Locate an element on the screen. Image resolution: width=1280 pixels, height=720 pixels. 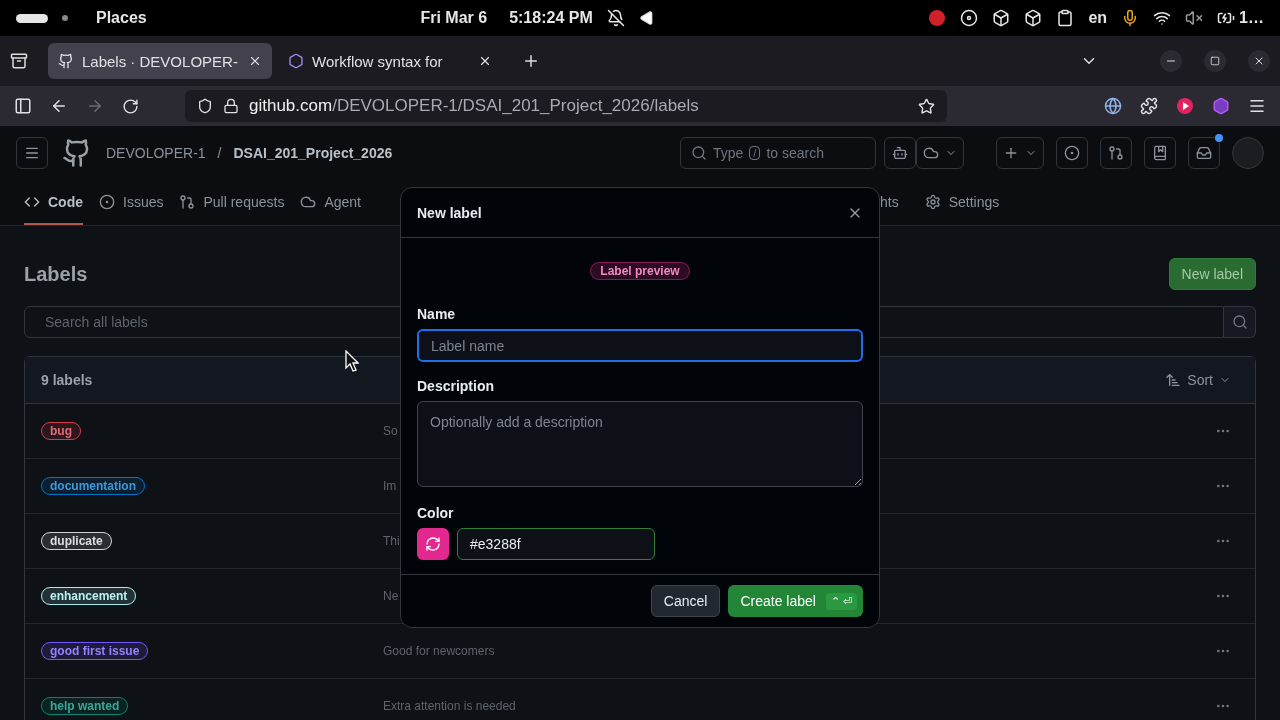
language-indicator: en is located at coordinates (1098, 18).